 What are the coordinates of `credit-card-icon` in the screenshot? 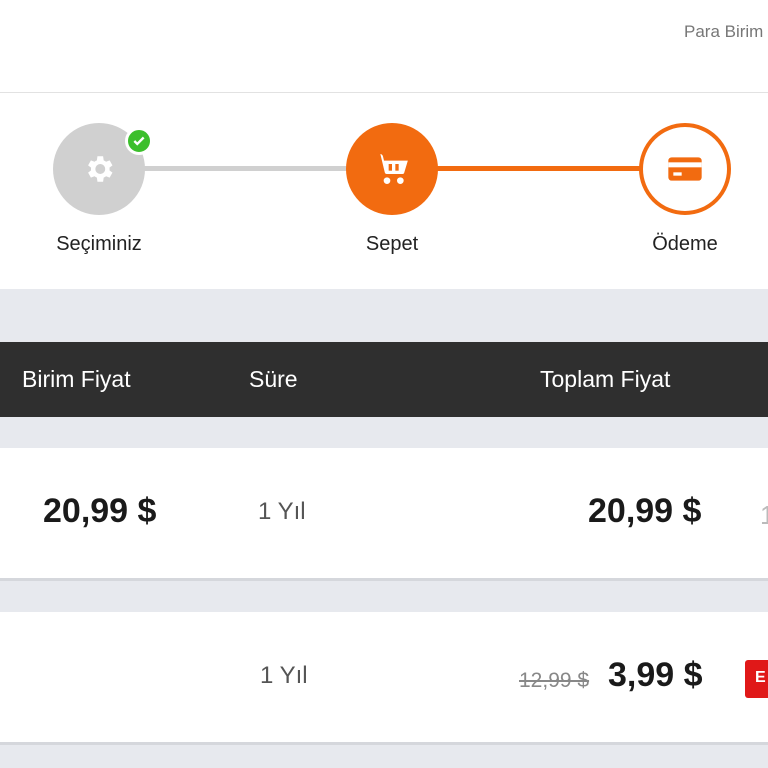 It's located at (685, 169).